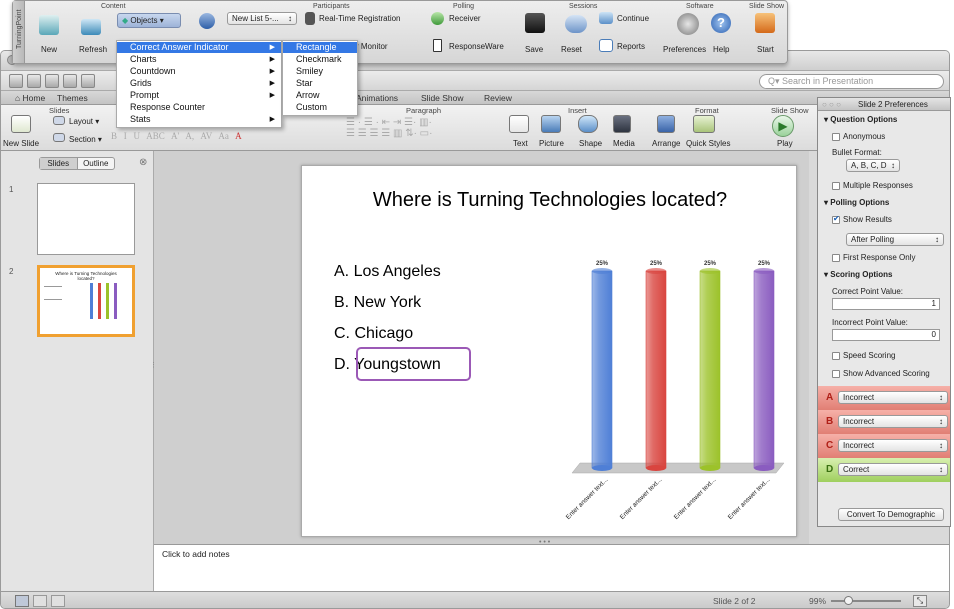 This screenshot has width=954, height=609. Describe the element at coordinates (96, 163) in the screenshot. I see `tab-outline: Outline` at that location.